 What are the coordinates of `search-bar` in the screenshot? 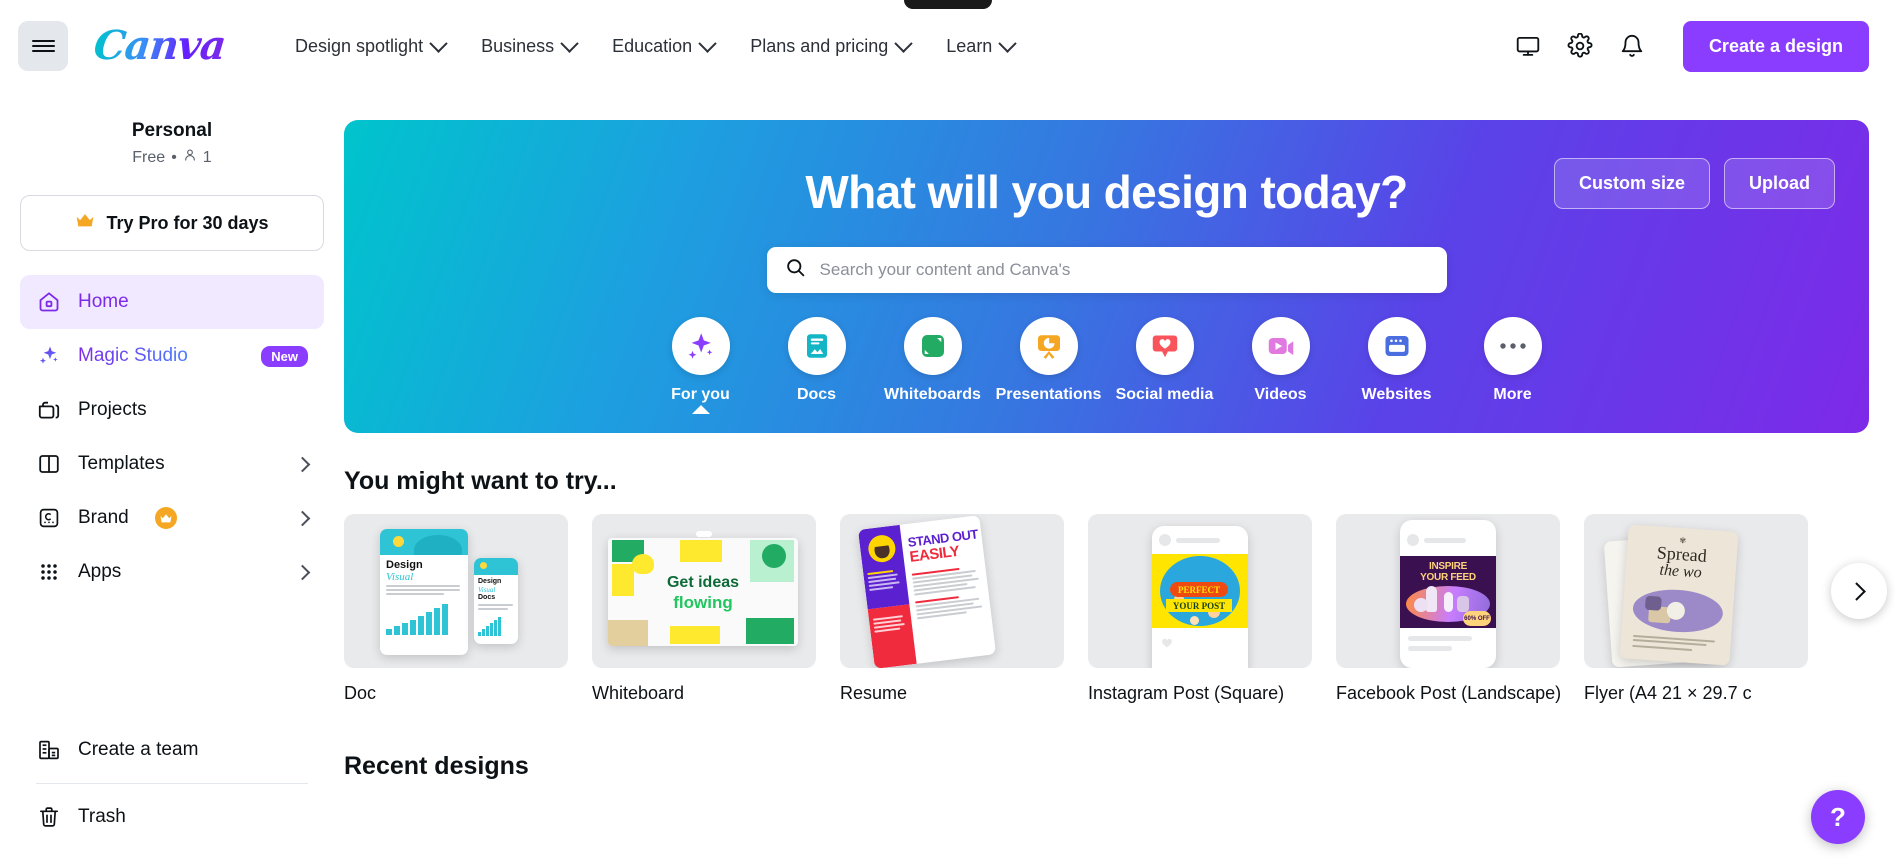 It's located at (1106, 270).